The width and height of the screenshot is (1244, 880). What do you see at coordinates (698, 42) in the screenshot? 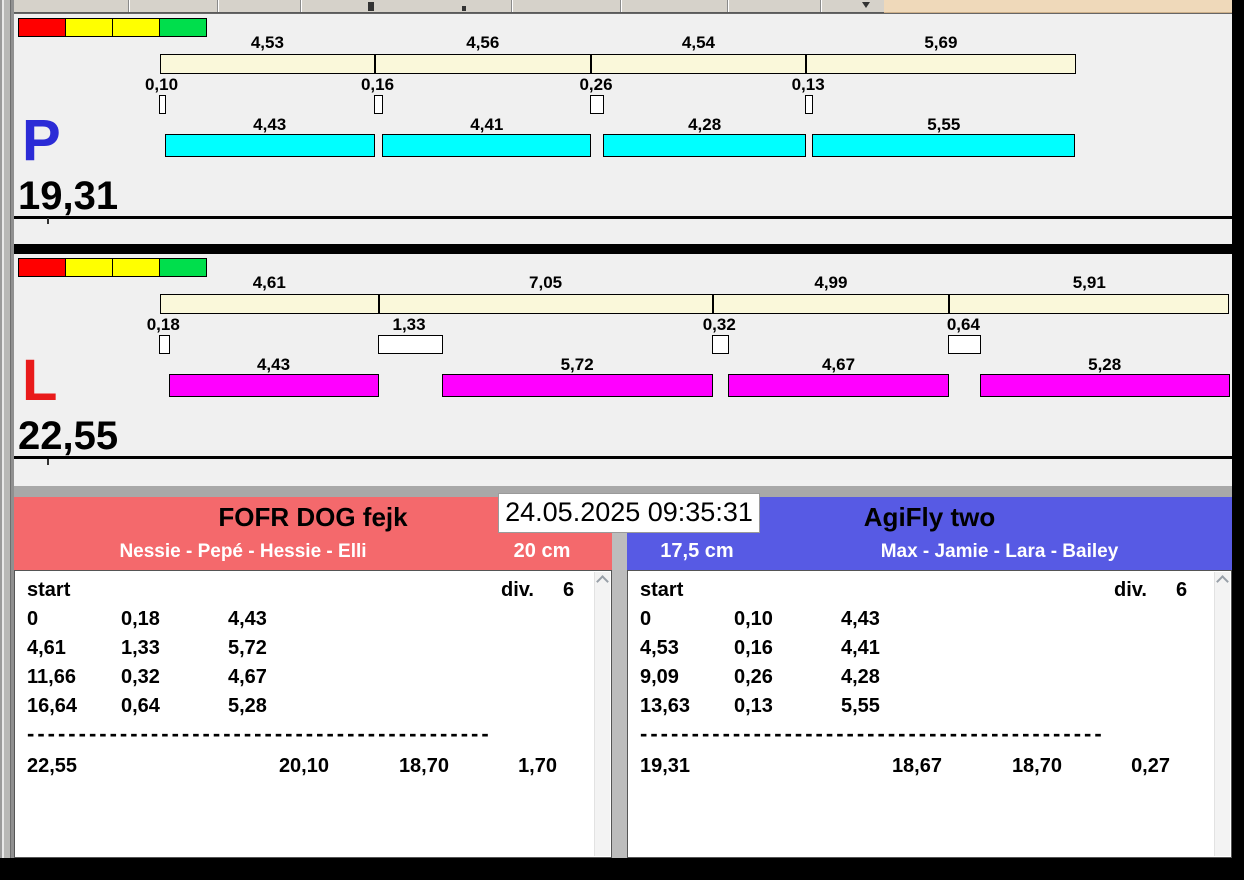
I see `split-time-label: 4,54` at bounding box center [698, 42].